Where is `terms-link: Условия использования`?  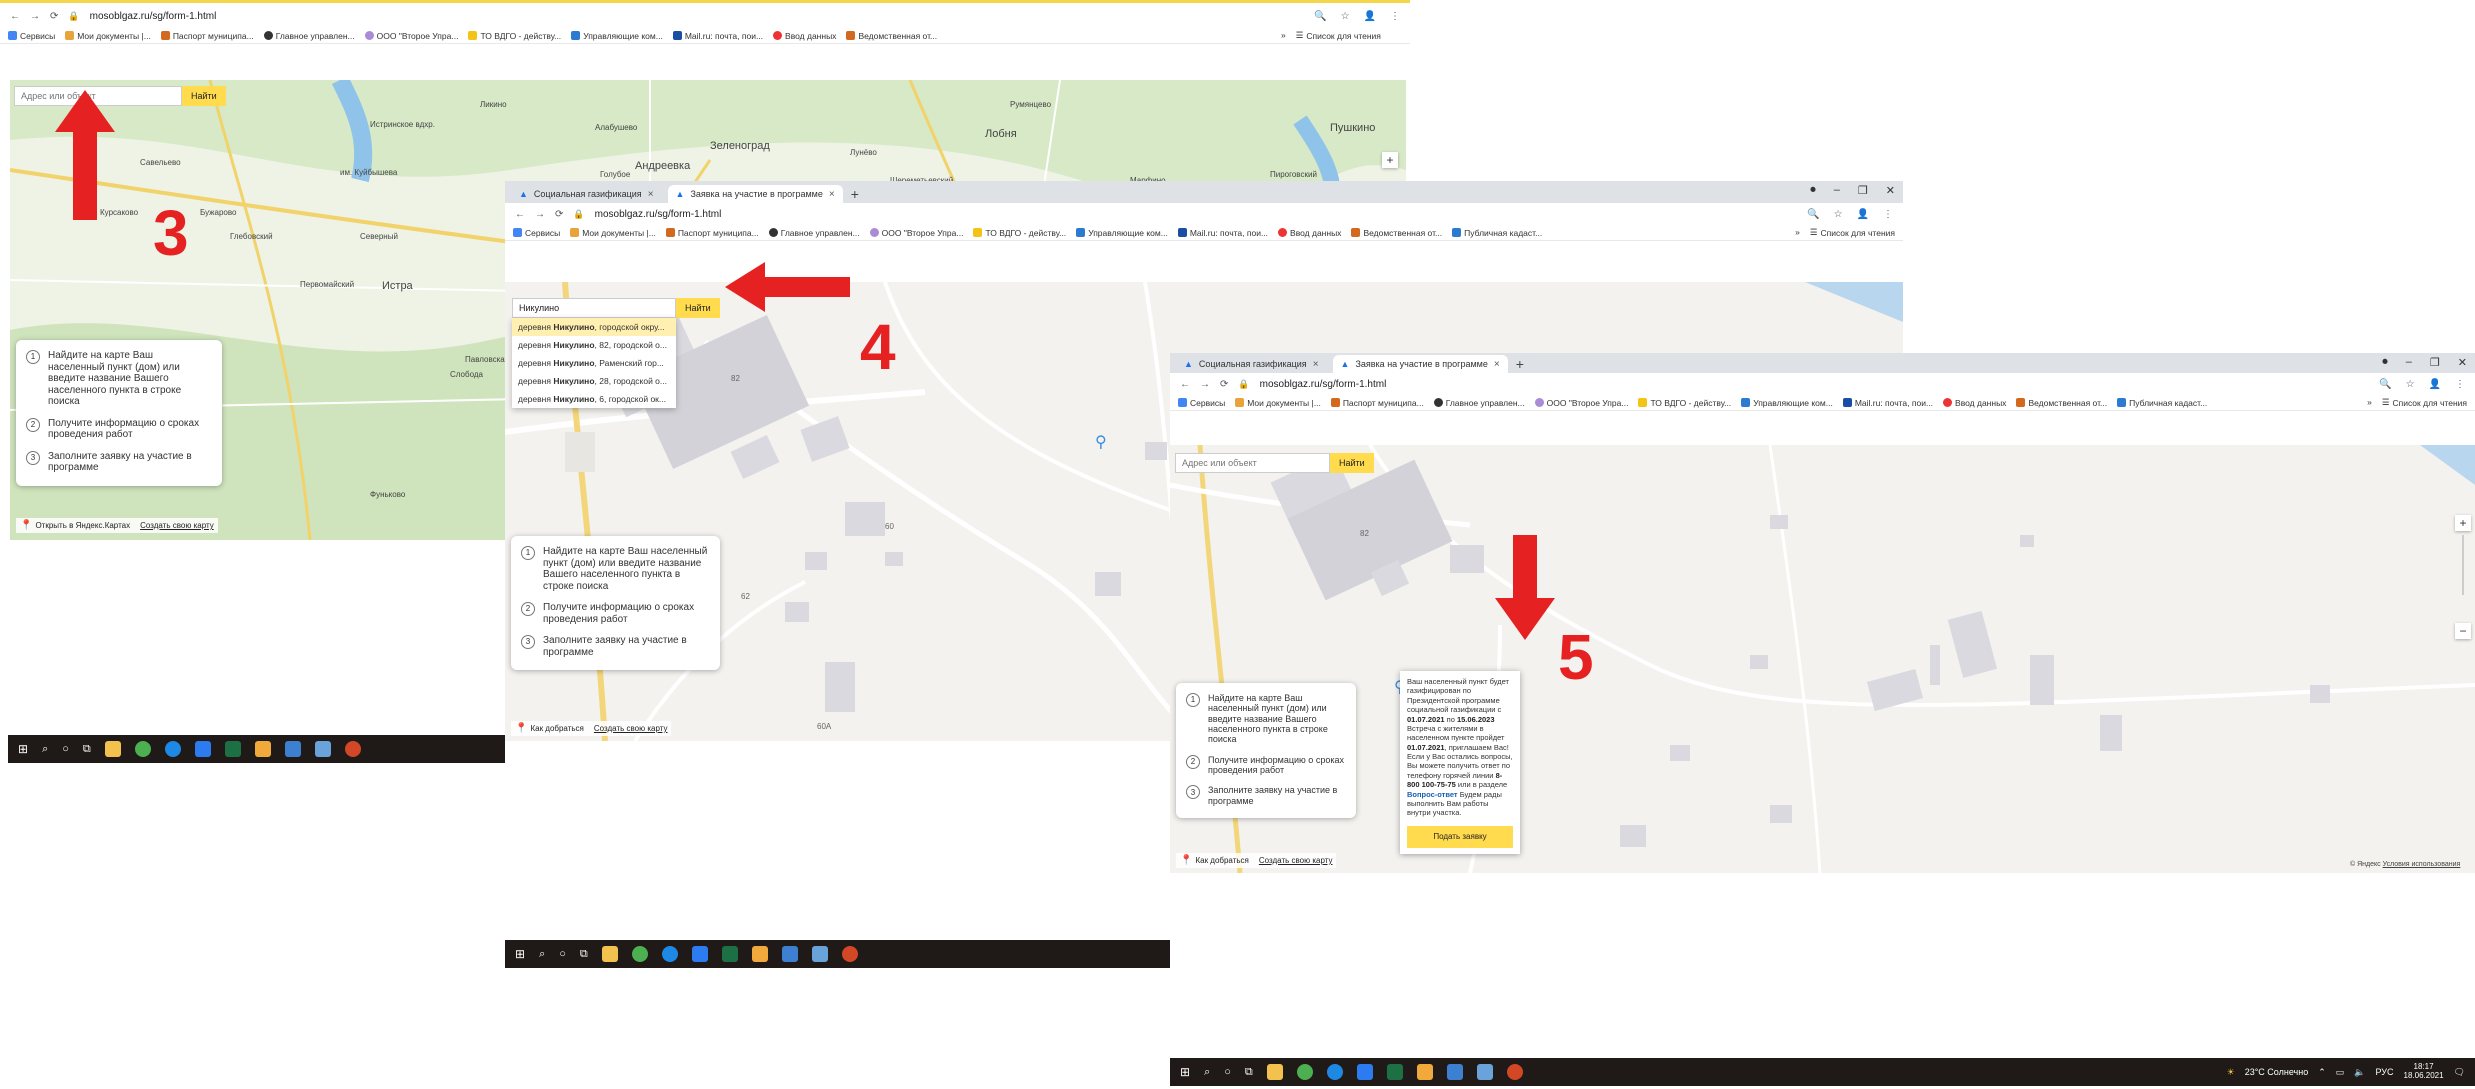
terms-link: Условия использования is located at coordinates (2422, 864).